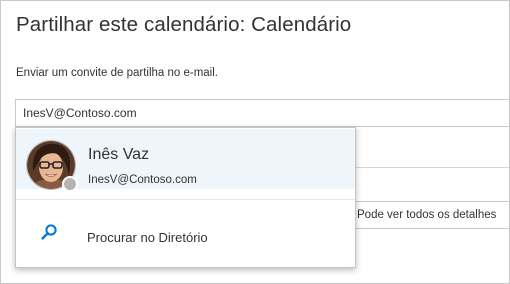 The image size is (510, 284). I want to click on suggestion-name: Inês Vaz, so click(119, 154).